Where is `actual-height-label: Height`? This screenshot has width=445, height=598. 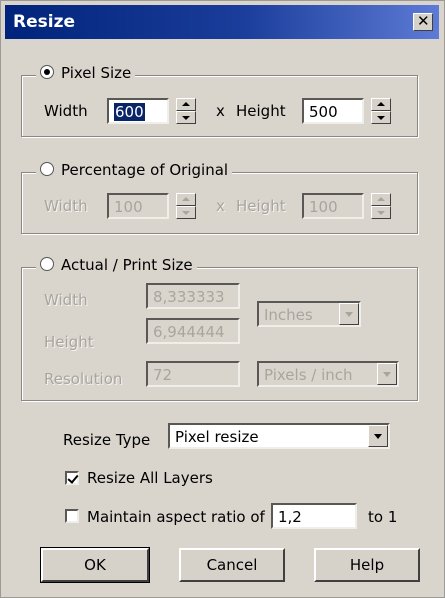 actual-height-label: Height is located at coordinates (69, 342).